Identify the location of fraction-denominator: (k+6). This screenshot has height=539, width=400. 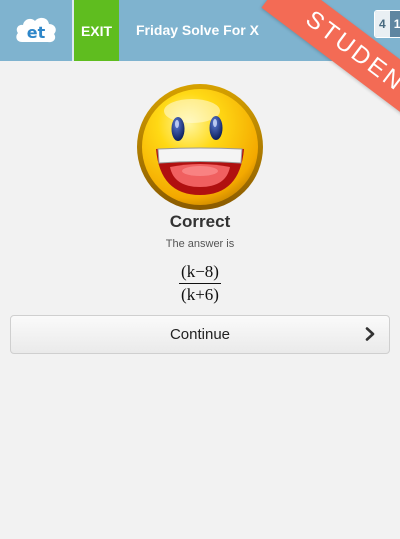
(200, 294).